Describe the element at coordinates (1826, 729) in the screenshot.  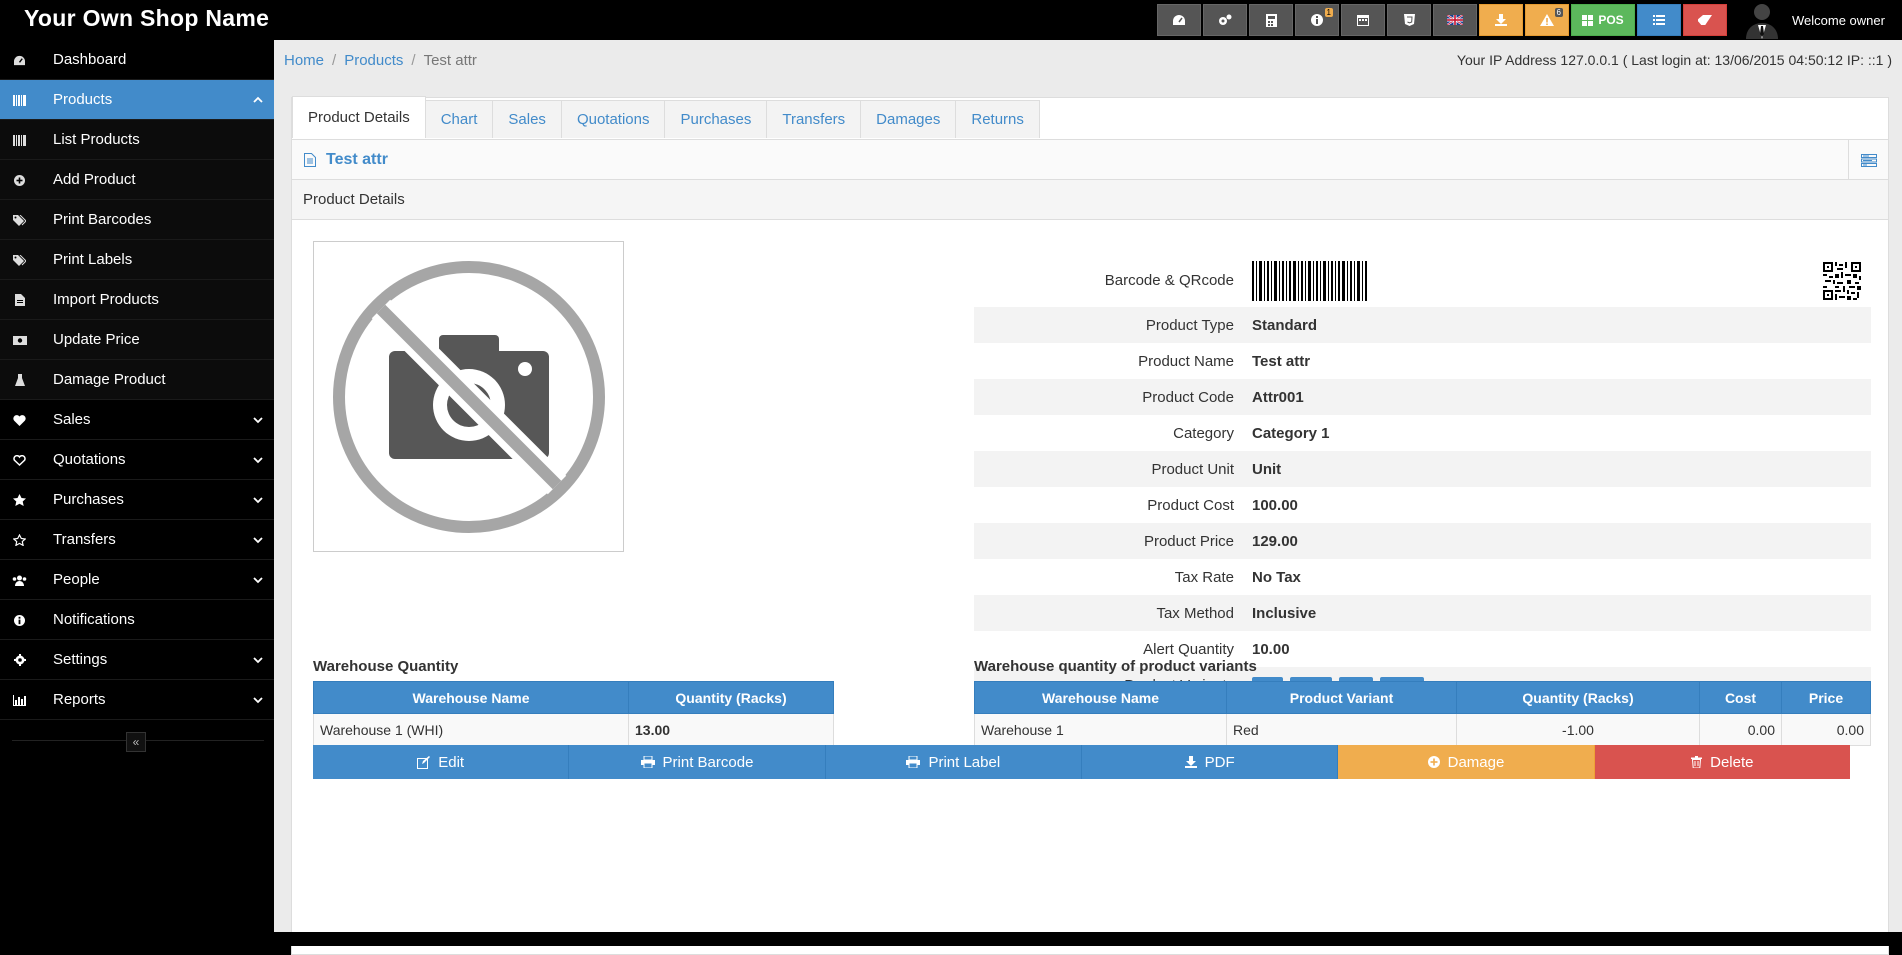
I see `table-cell: 0.00` at that location.